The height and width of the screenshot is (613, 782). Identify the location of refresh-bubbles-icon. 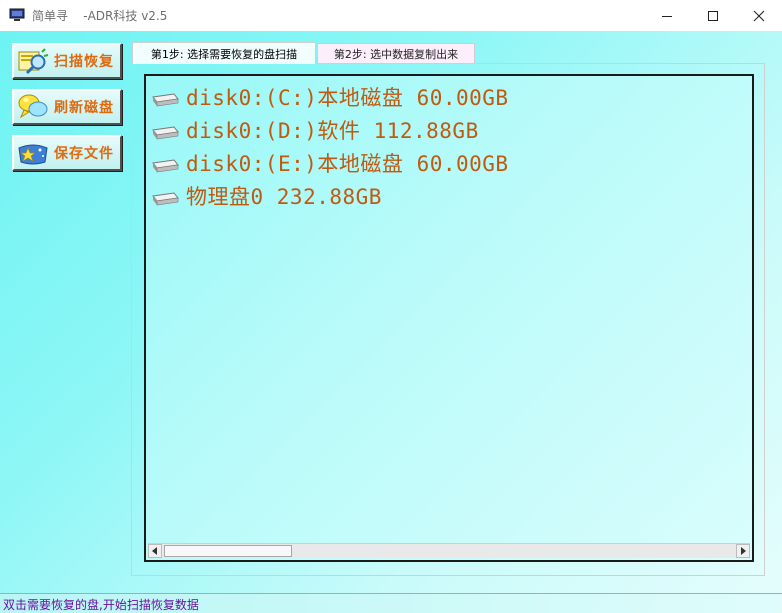
(33, 106).